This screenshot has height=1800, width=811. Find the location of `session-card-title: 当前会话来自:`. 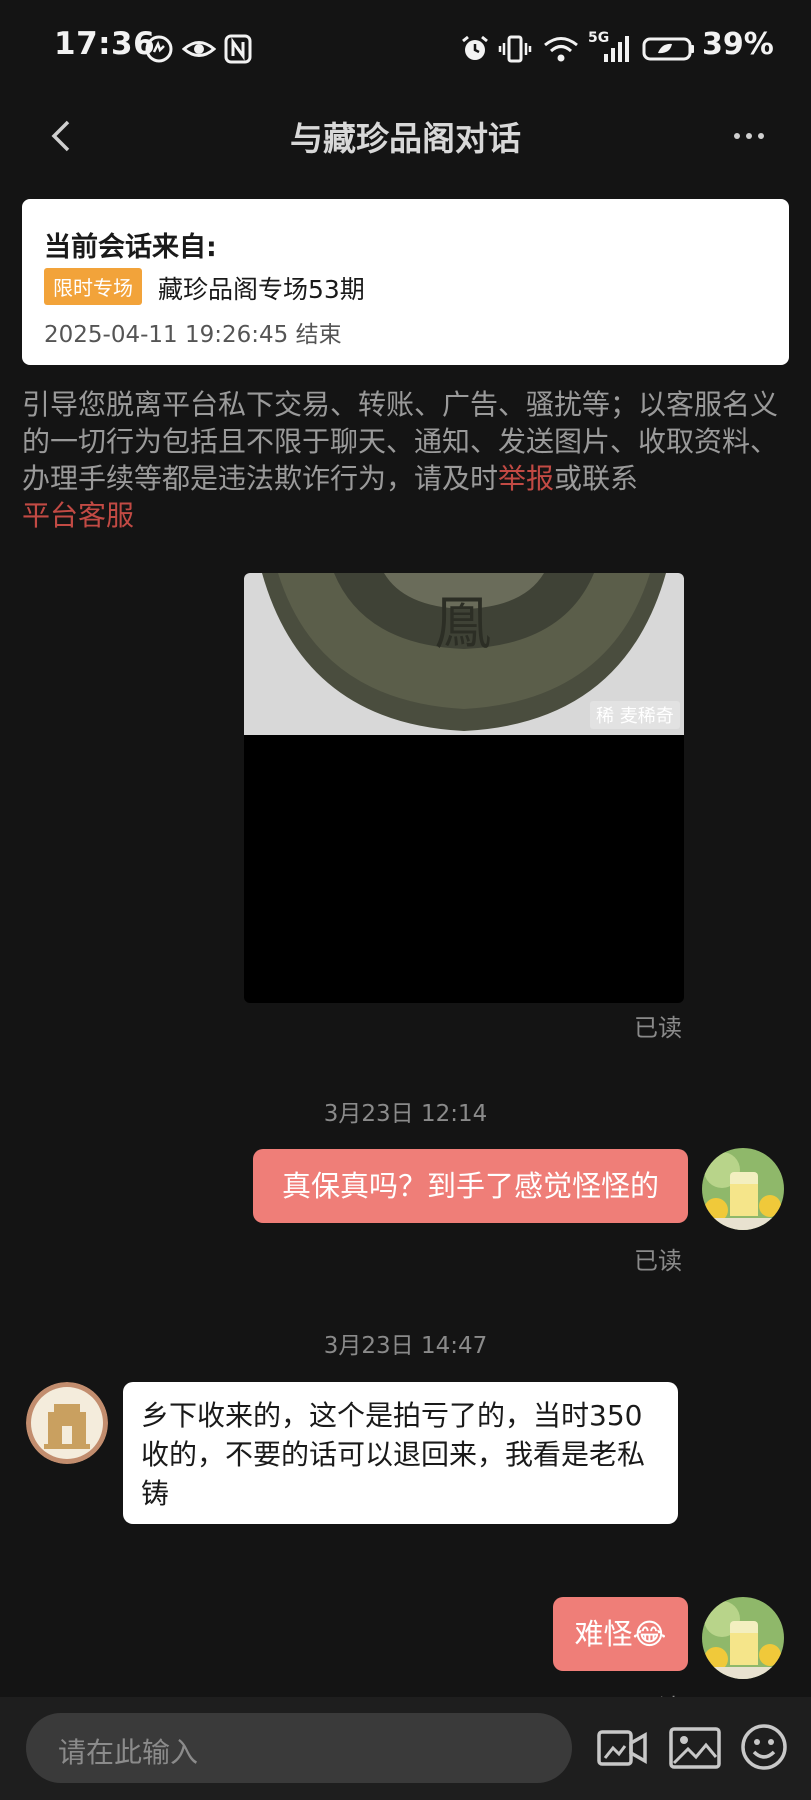

session-card-title: 当前会话来自: is located at coordinates (130, 247).